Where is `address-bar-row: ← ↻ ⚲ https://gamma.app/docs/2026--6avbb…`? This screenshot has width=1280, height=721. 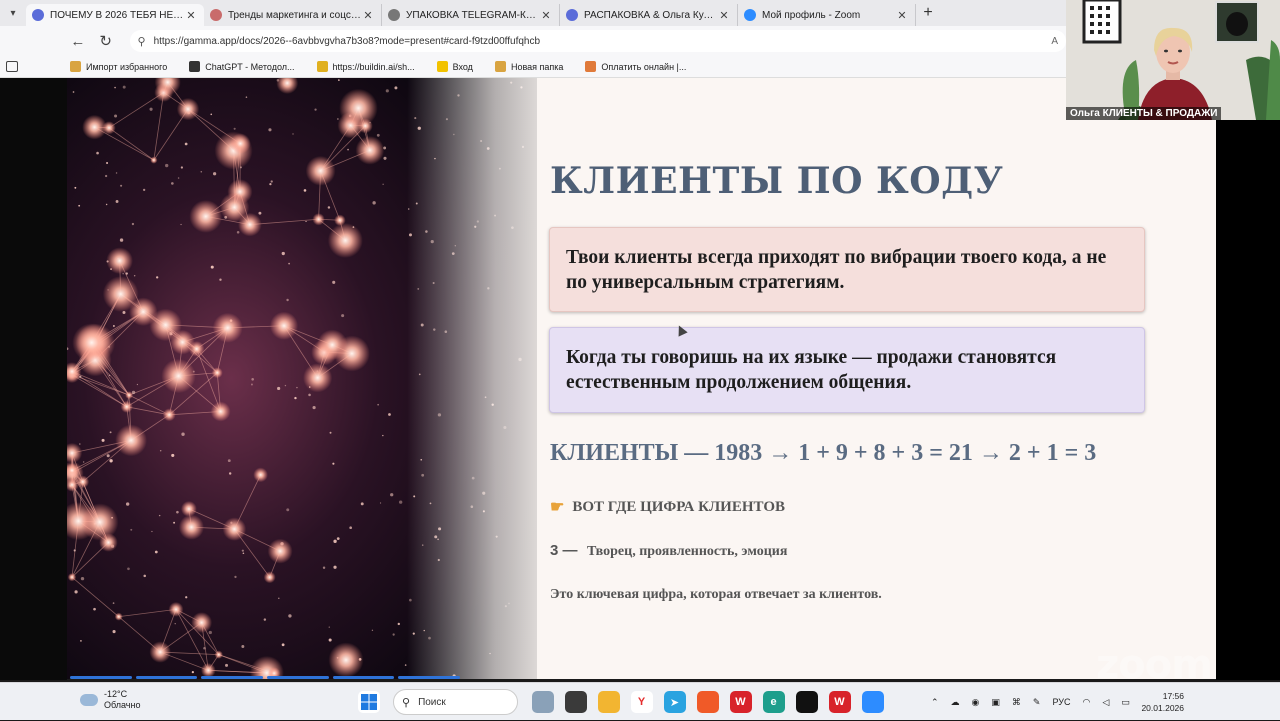
address-bar-row: ← ↻ ⚲ https://gamma.app/docs/2026--6avbb… is located at coordinates (533, 41).